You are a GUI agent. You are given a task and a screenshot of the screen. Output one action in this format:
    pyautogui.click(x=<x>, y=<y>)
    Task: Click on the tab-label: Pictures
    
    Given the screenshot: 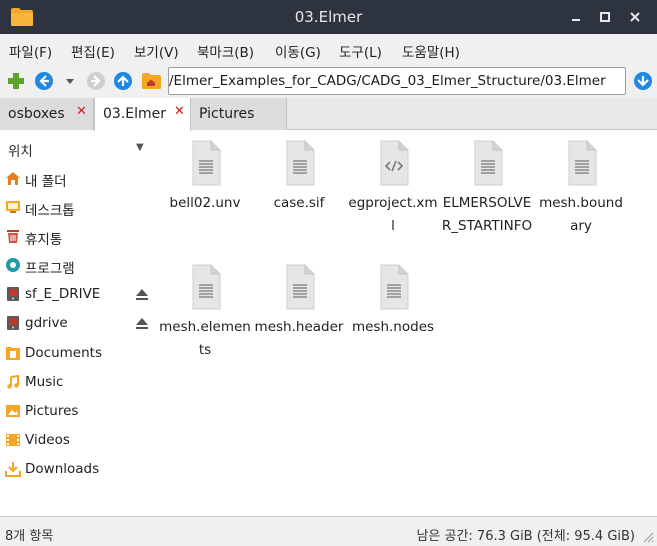 What is the action you would take?
    pyautogui.click(x=227, y=114)
    